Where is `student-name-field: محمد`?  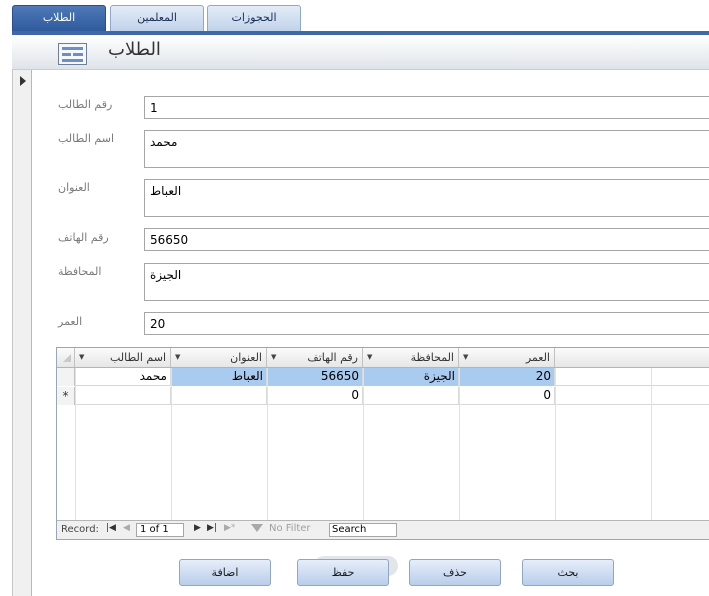 student-name-field: محمد is located at coordinates (426, 149).